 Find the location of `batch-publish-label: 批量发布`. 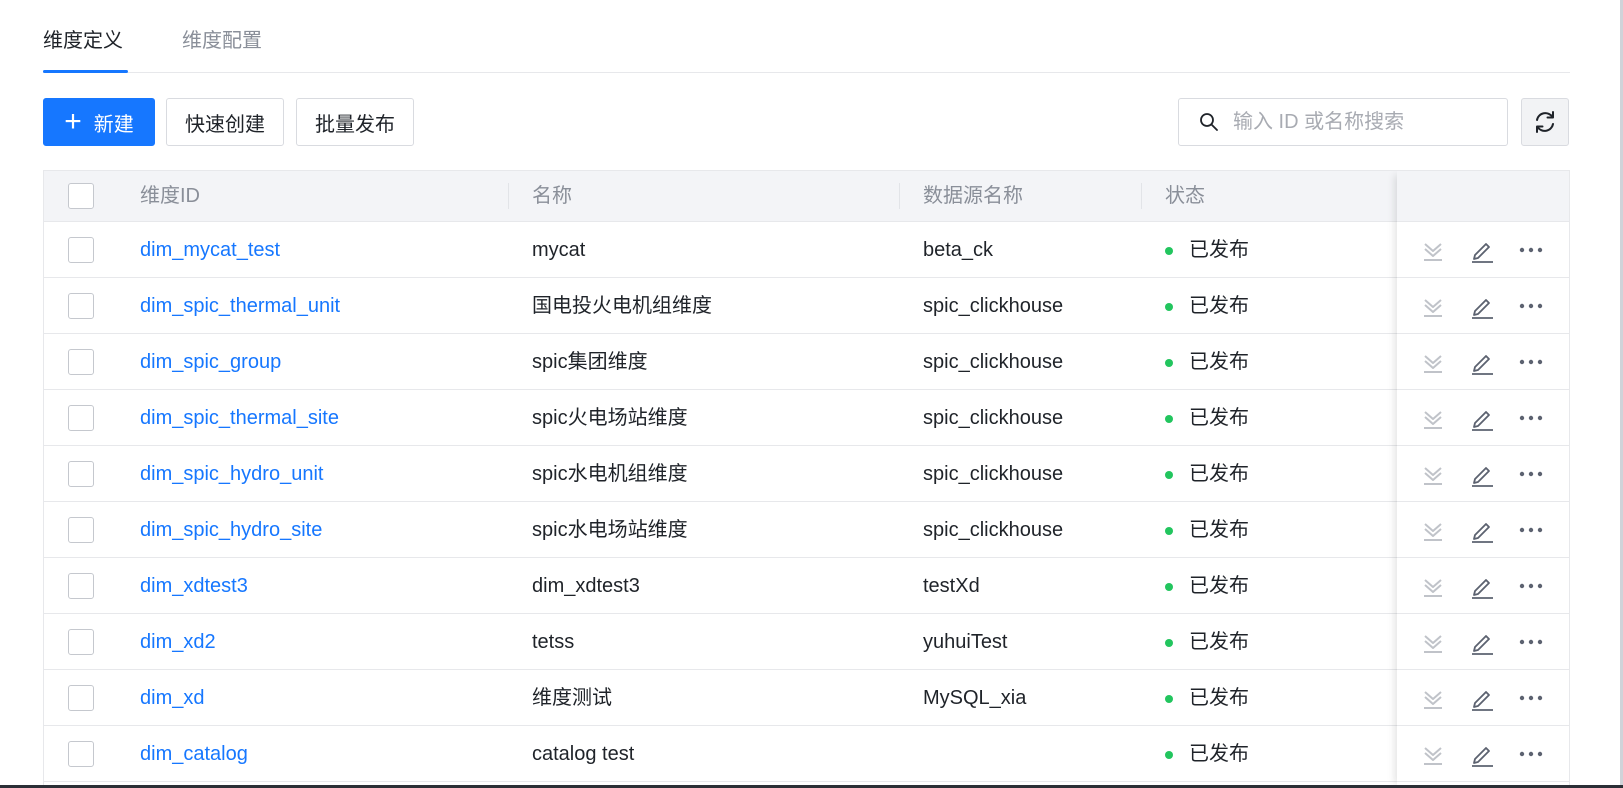

batch-publish-label: 批量发布 is located at coordinates (355, 124).